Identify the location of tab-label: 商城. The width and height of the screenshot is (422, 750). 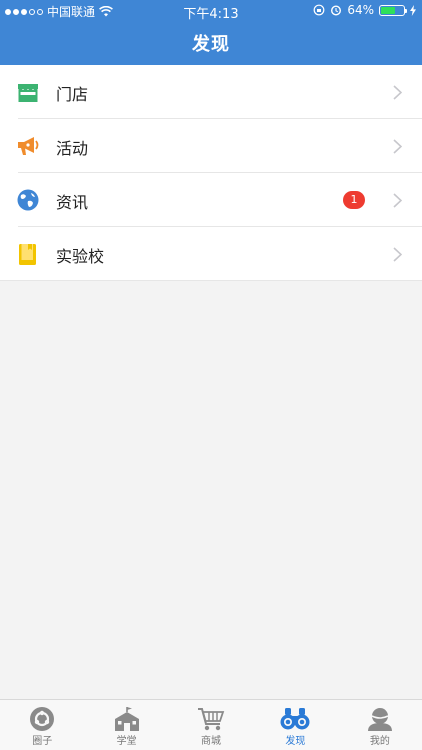
(211, 741).